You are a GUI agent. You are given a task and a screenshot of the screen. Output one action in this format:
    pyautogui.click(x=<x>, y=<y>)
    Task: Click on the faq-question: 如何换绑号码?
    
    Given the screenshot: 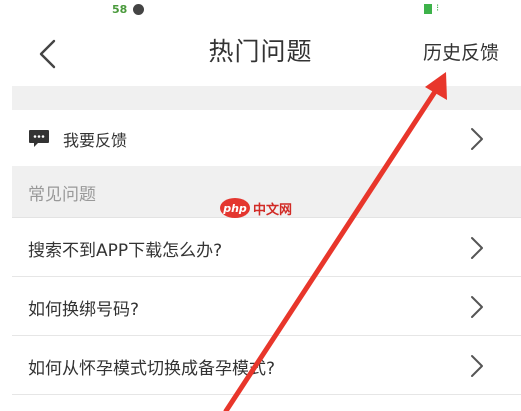 What is the action you would take?
    pyautogui.click(x=84, y=310)
    